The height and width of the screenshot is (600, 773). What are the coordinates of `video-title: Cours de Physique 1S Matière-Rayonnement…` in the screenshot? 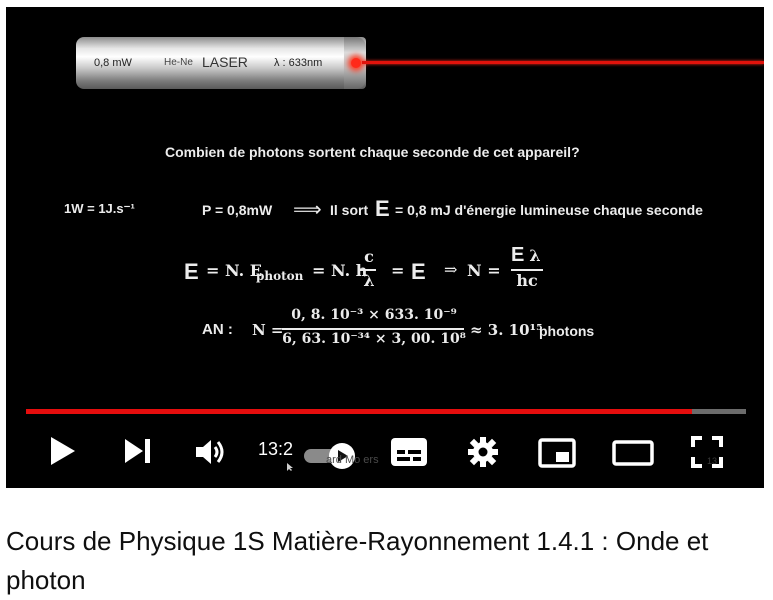 It's located at (386, 561).